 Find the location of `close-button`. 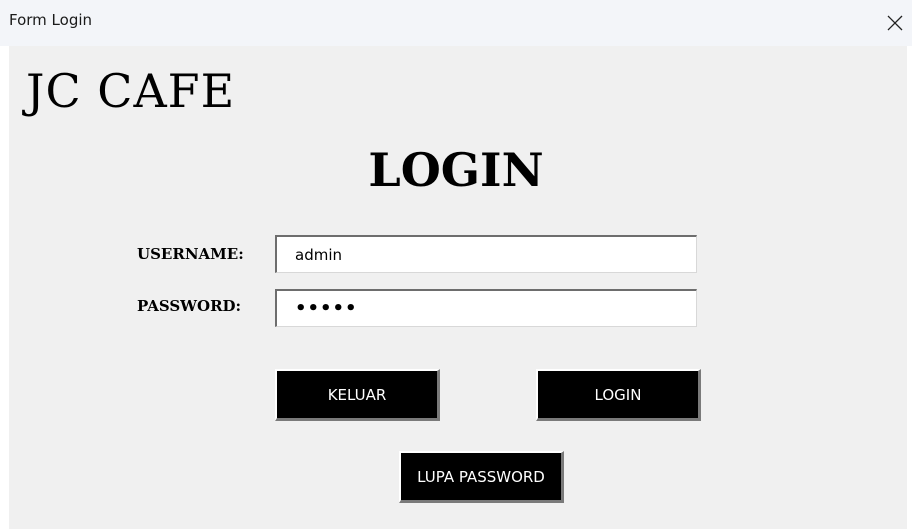

close-button is located at coordinates (889, 23).